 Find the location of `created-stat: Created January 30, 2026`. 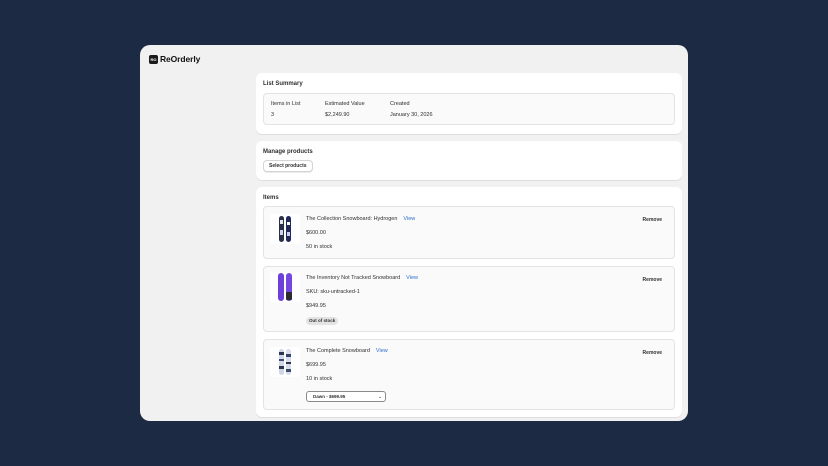

created-stat: Created January 30, 2026 is located at coordinates (411, 109).